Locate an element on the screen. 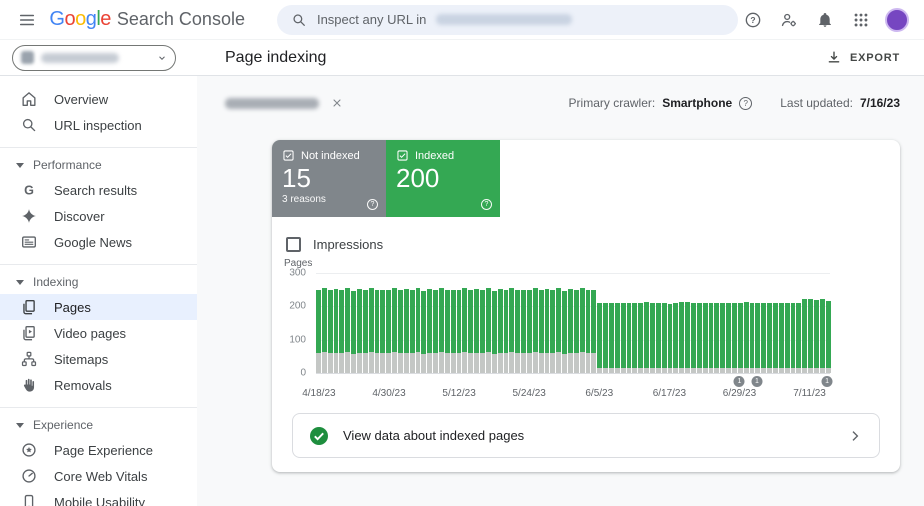 The width and height of the screenshot is (924, 506). sidebar-item-pages: Pages is located at coordinates (98, 307).